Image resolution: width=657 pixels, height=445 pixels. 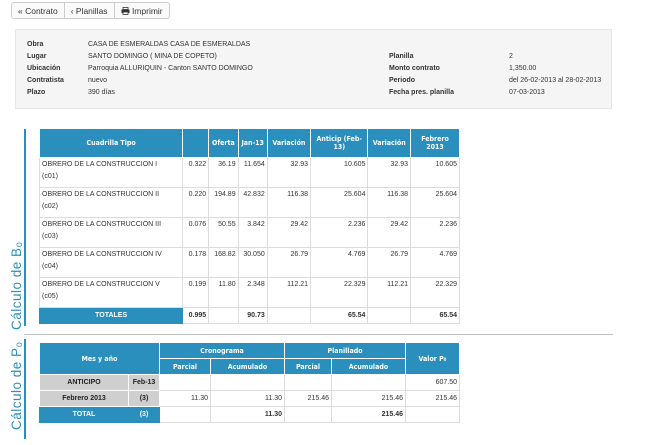 I want to click on jan13-header: Jan-13, so click(x=252, y=143).